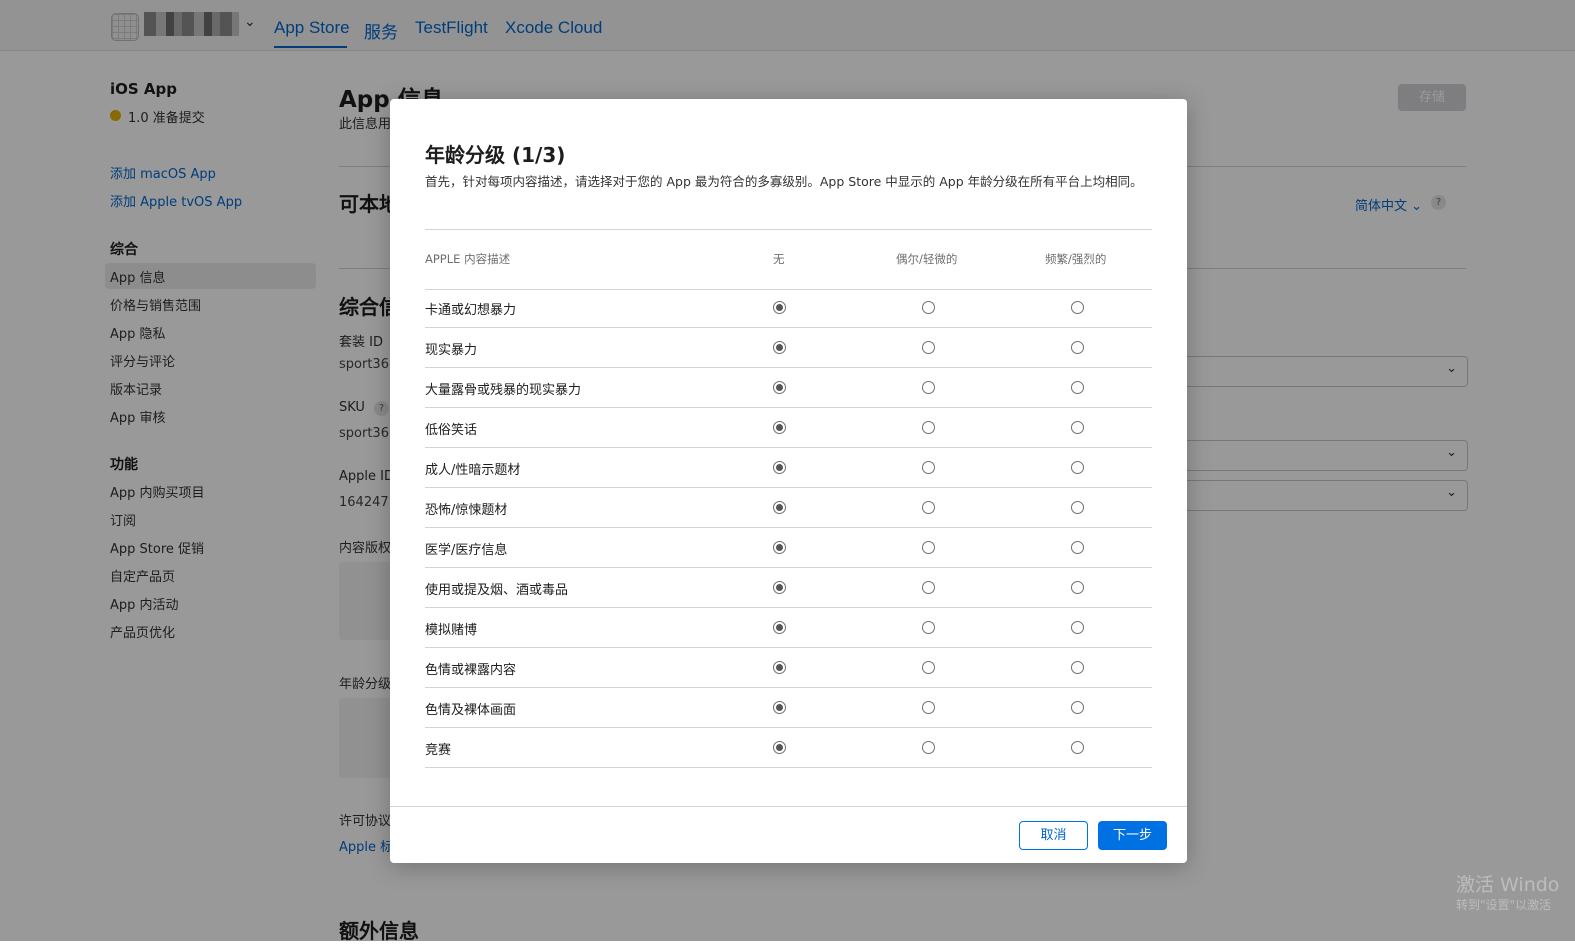 This screenshot has width=1575, height=944. Describe the element at coordinates (468, 259) in the screenshot. I see `column-header-description: APPLE 内容描述` at that location.